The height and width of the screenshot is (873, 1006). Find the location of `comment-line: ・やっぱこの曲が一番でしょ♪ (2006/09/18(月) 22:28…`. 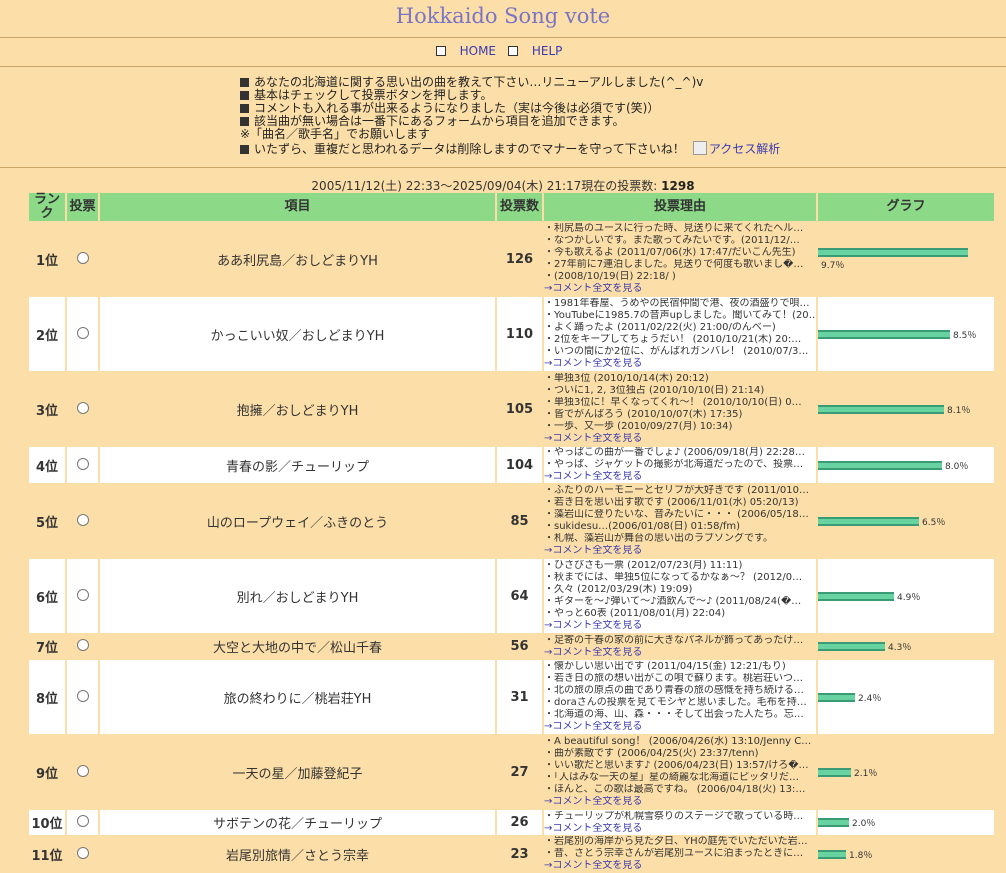

comment-line: ・やっぱこの曲が一番でしょ♪ (2006/09/18(月) 22:28… is located at coordinates (674, 452).